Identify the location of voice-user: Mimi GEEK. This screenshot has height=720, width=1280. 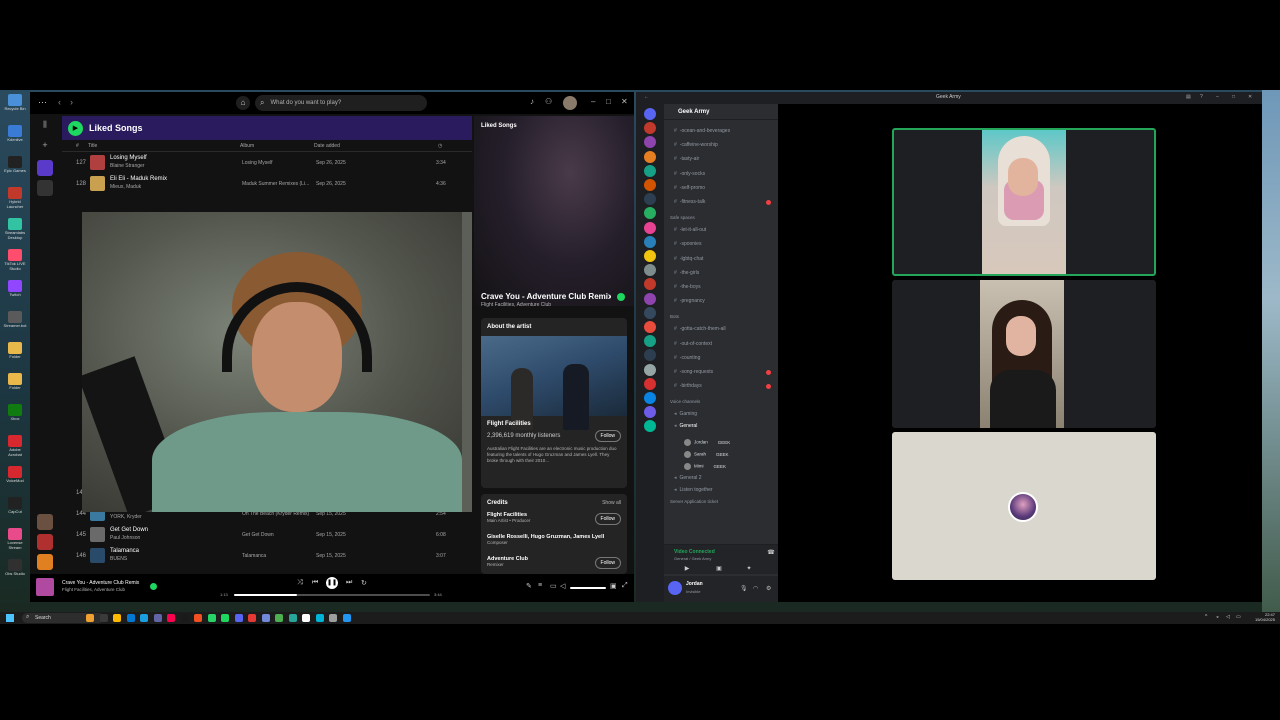
(705, 467).